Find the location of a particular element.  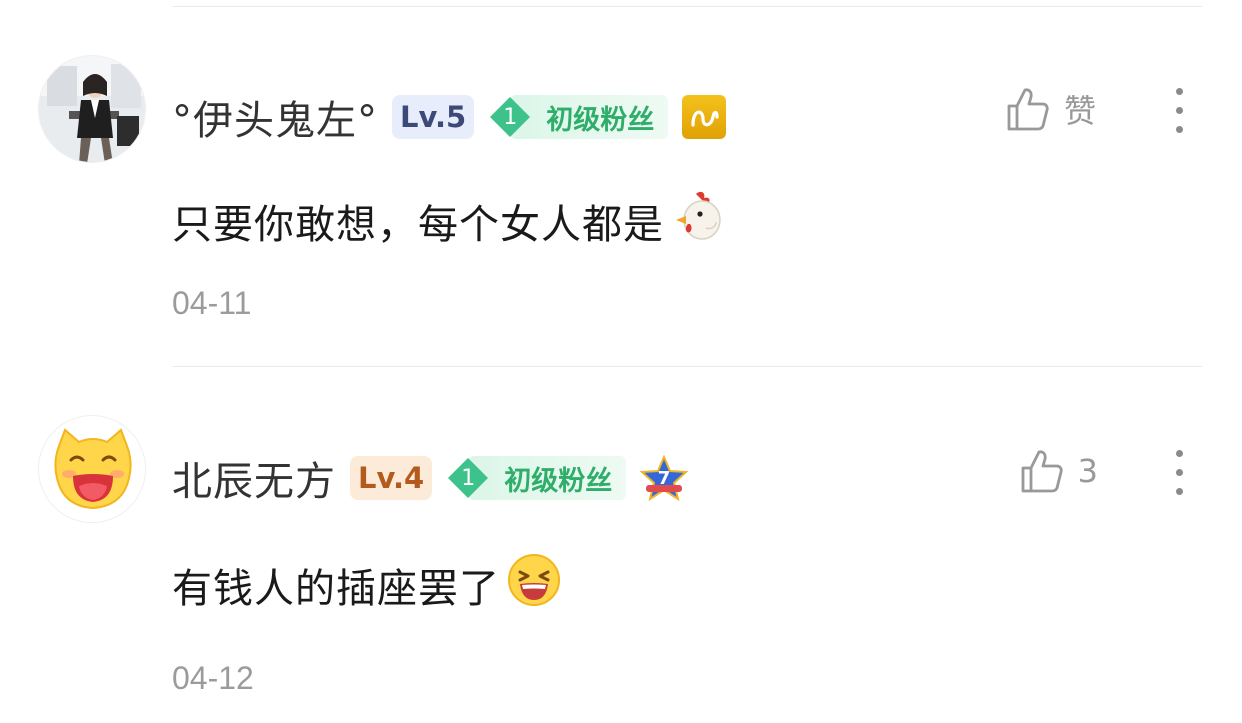

comment-text: 有钱人的插座罢了 is located at coordinates (367, 585).